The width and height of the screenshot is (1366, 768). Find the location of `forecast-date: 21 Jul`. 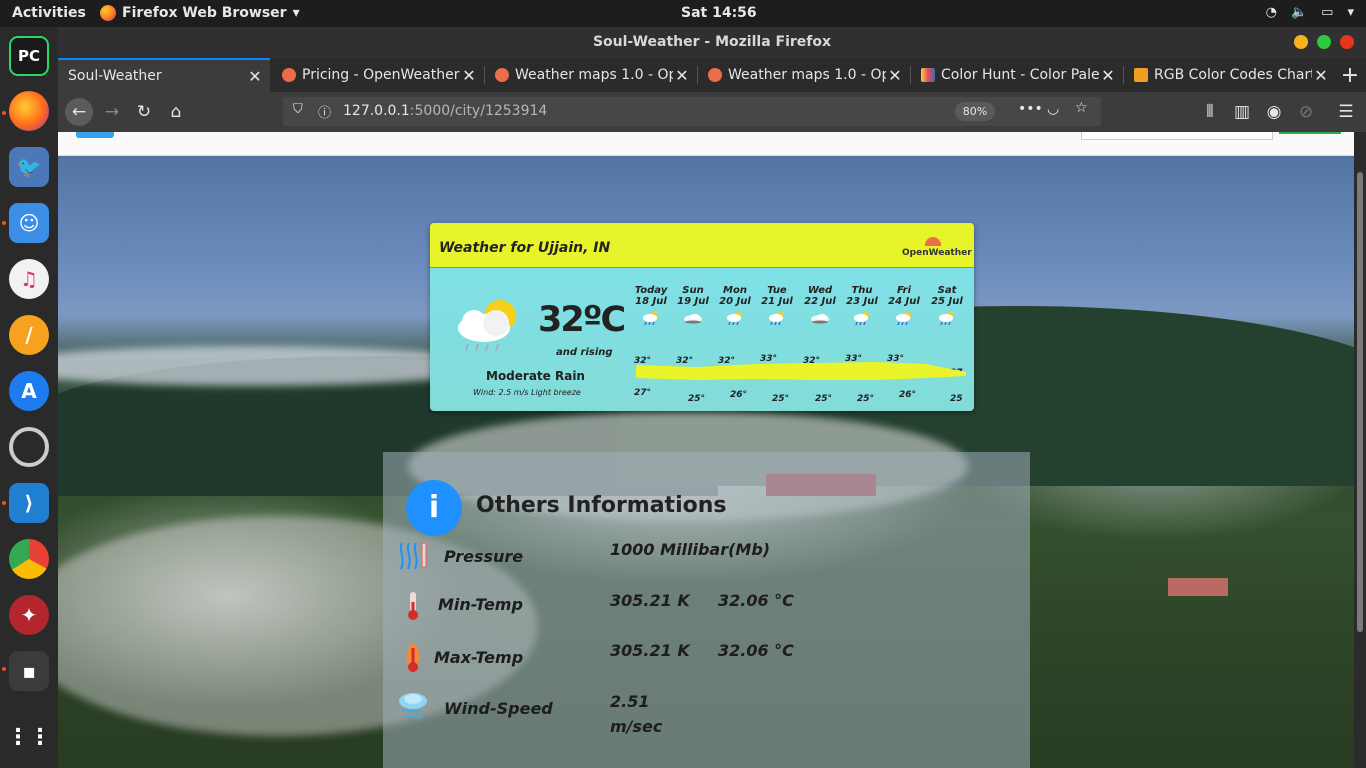

forecast-date: 21 Jul is located at coordinates (777, 301).